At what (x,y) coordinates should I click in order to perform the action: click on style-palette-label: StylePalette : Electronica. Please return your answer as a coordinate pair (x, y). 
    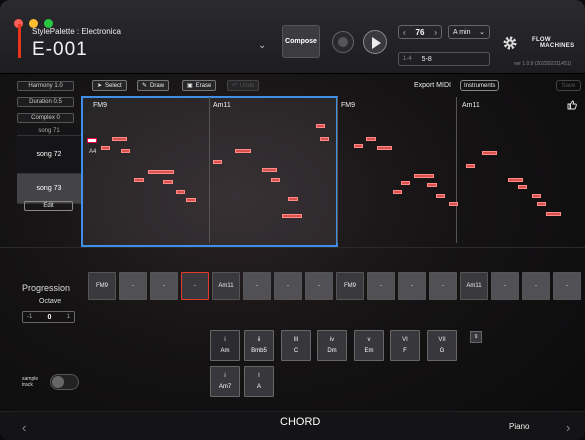
    Looking at the image, I should click on (76, 31).